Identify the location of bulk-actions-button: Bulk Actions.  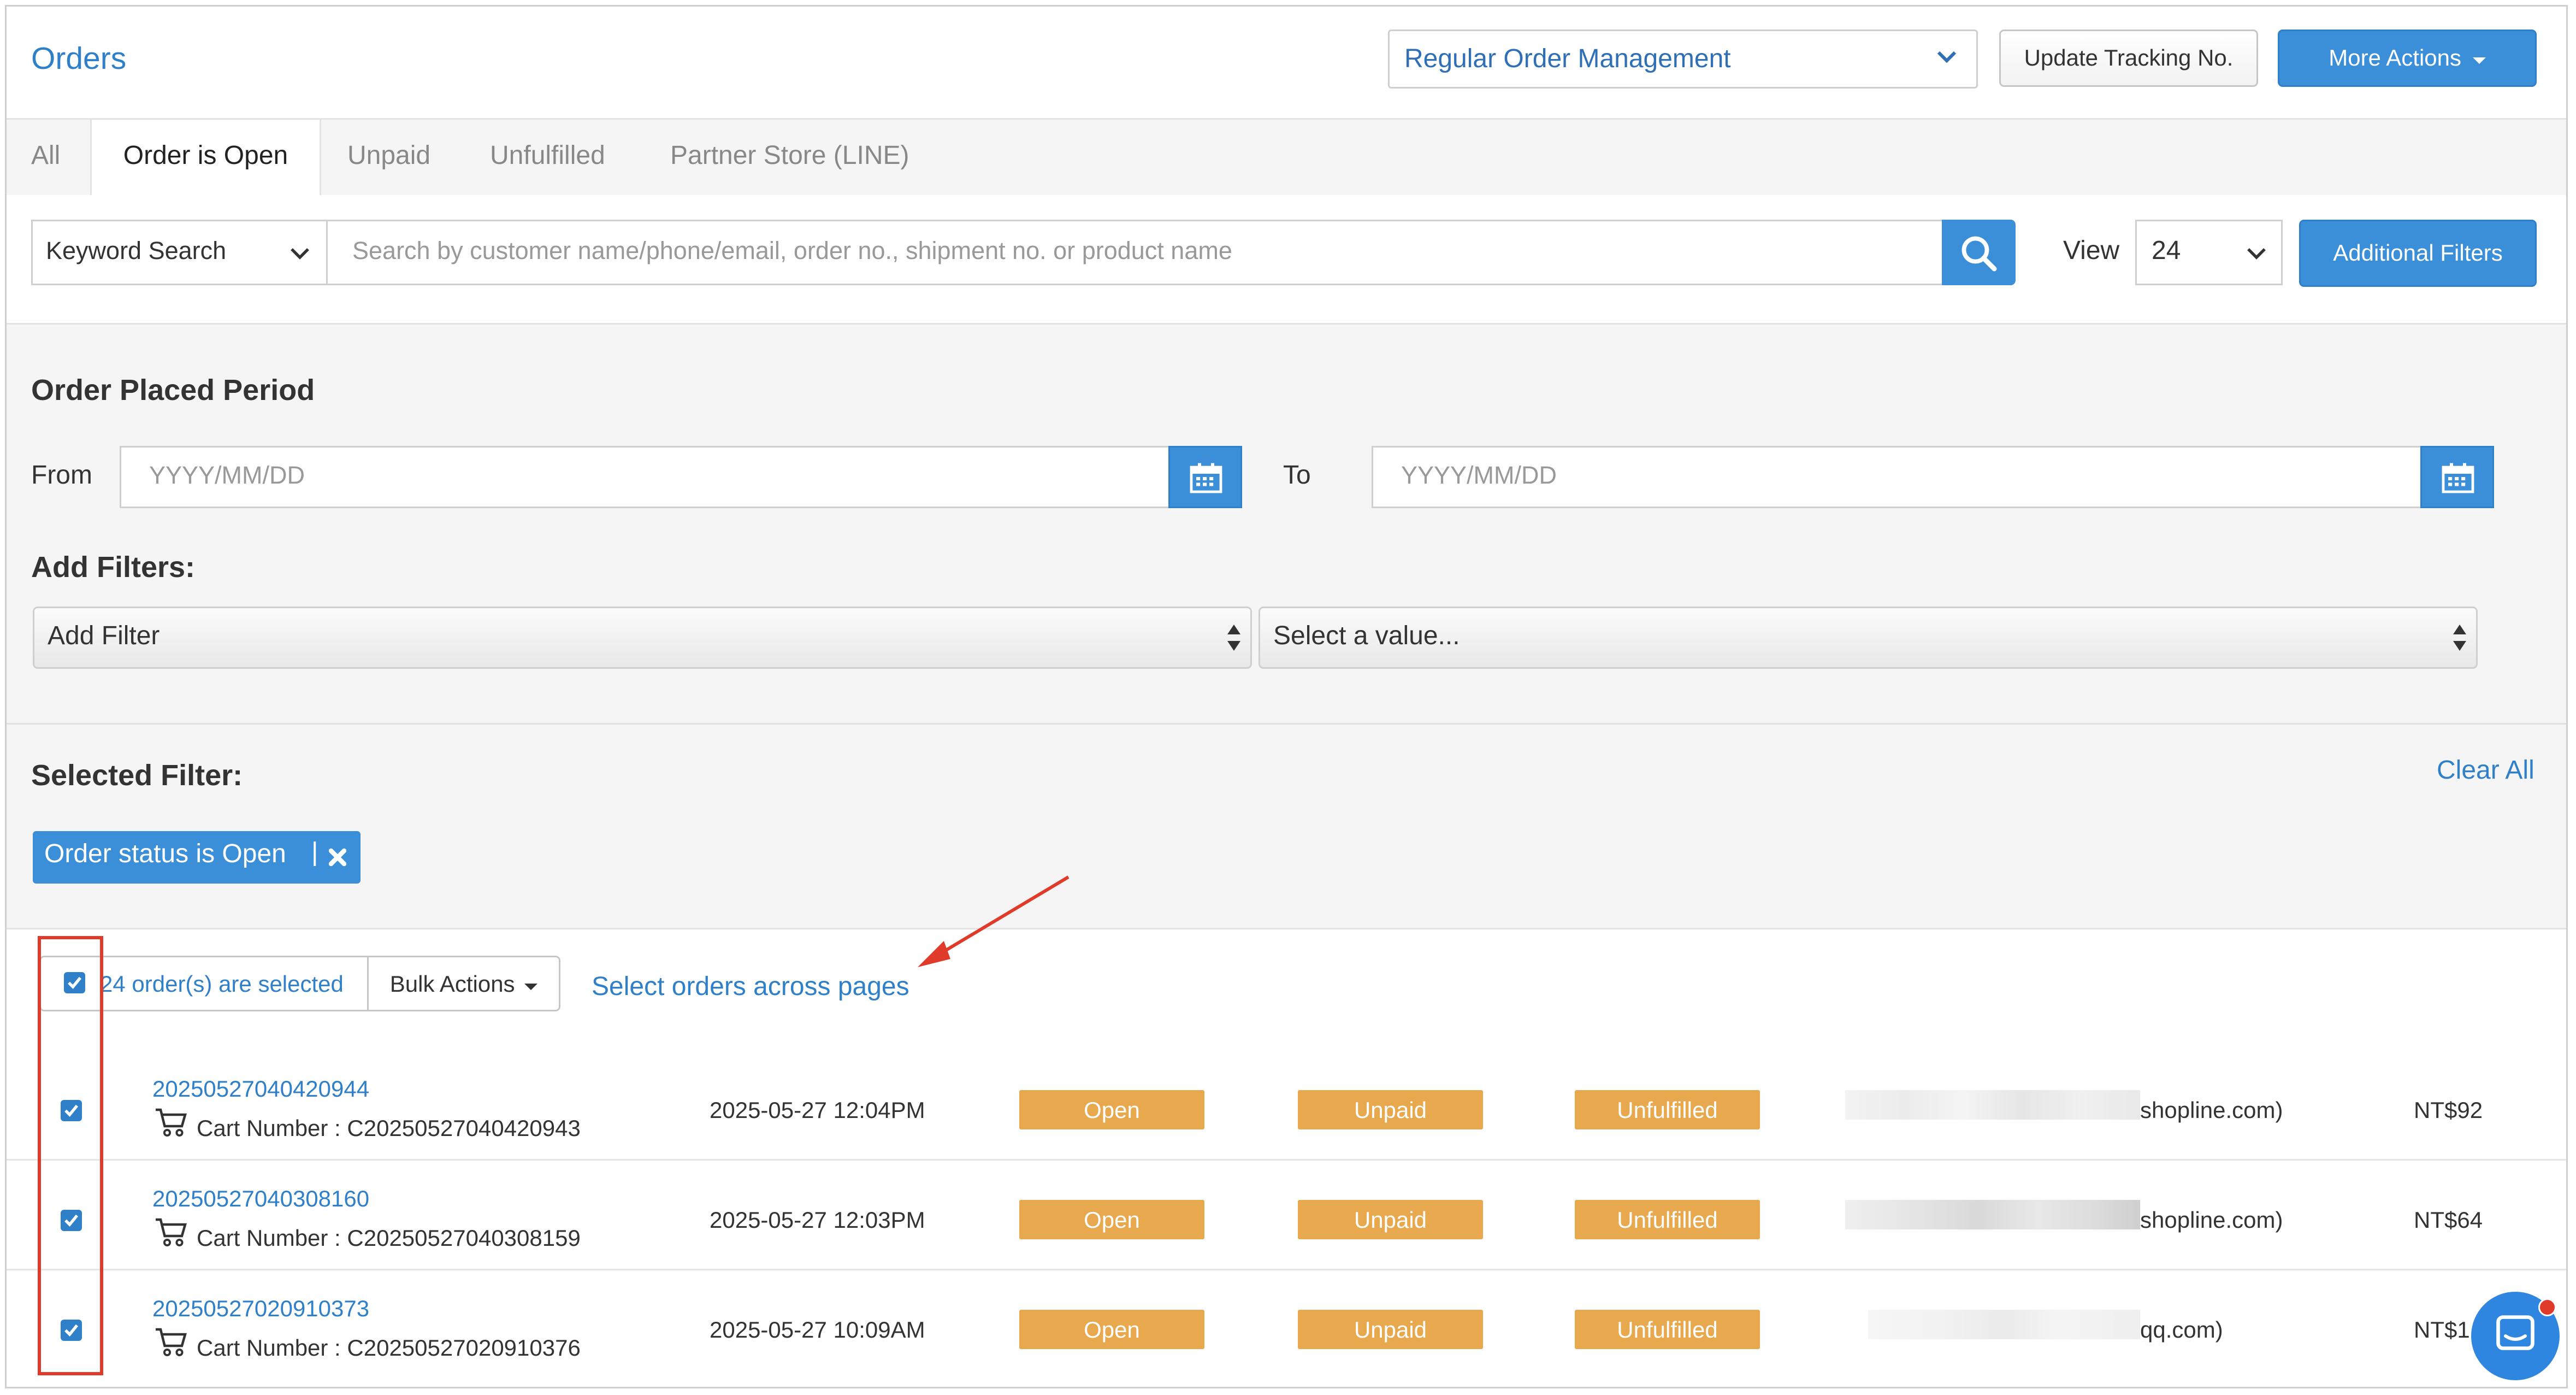
(463, 984).